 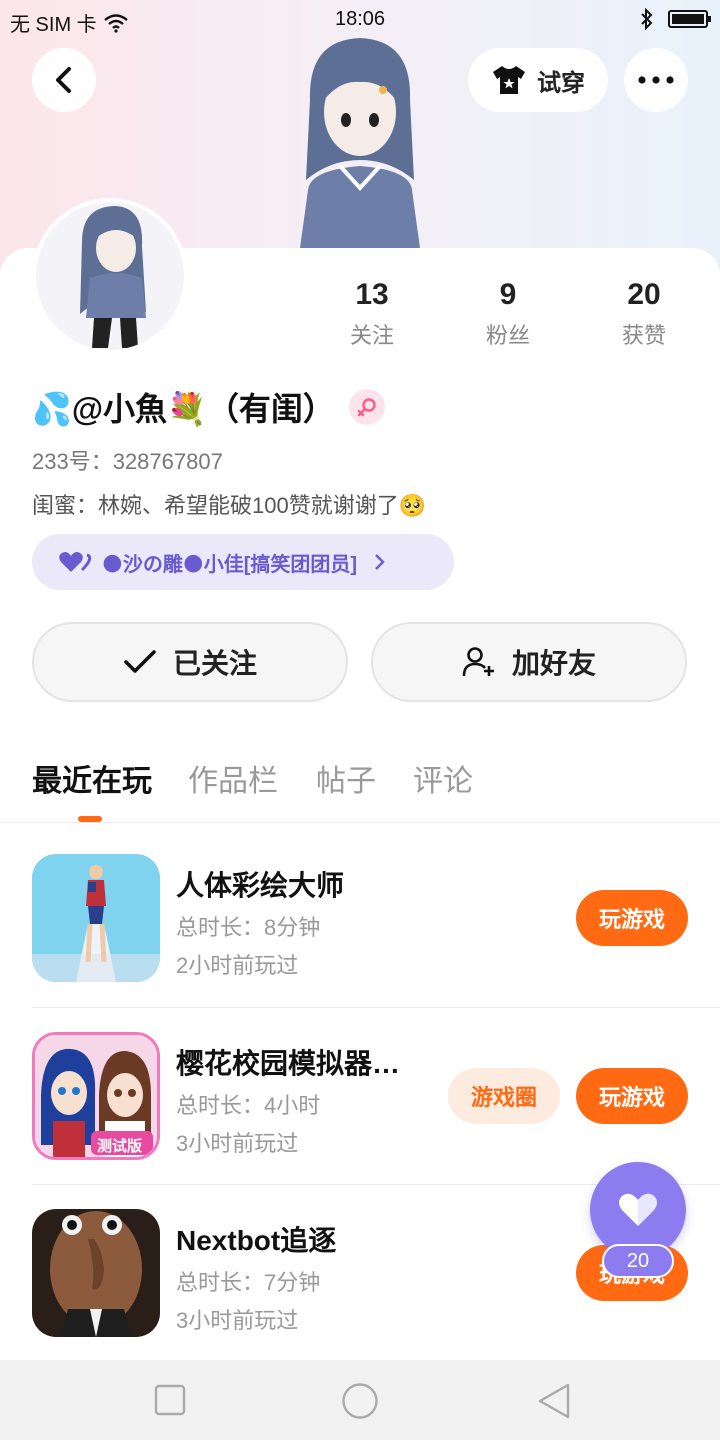 I want to click on stat-following: 13 关注, so click(x=372, y=314).